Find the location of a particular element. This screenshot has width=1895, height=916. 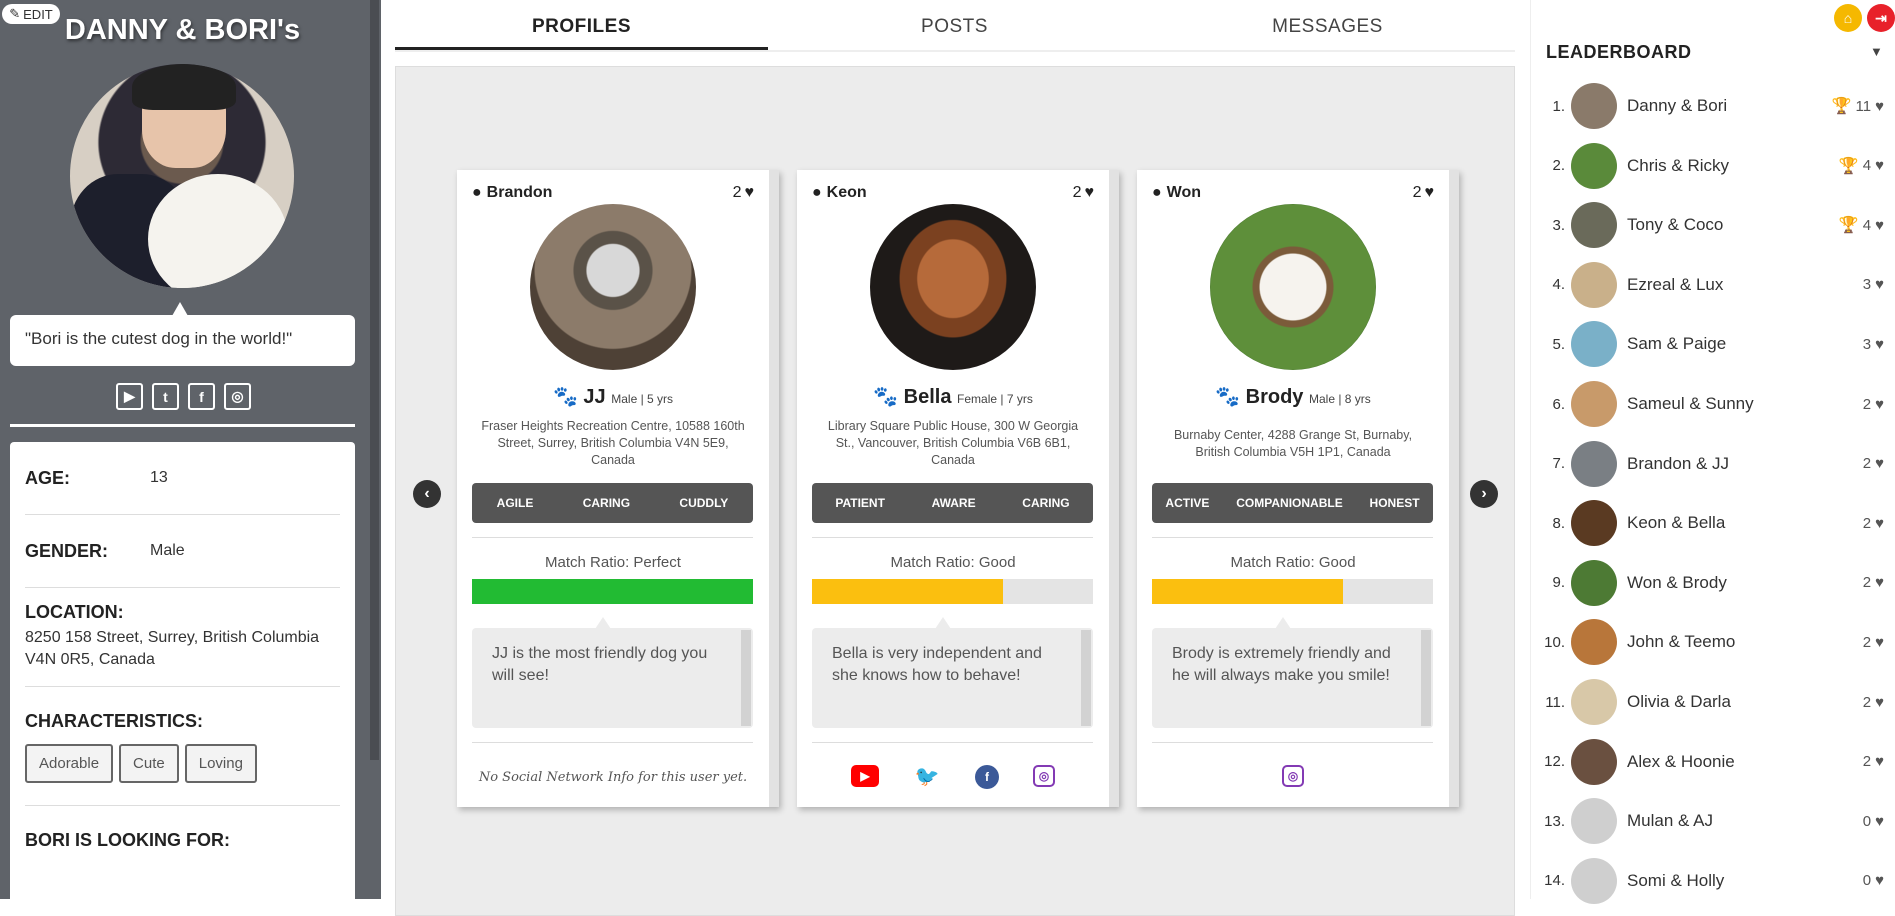

leaderboard-row: 1. Danny & Bori 🏆 11 ♥ is located at coordinates (1713, 106).